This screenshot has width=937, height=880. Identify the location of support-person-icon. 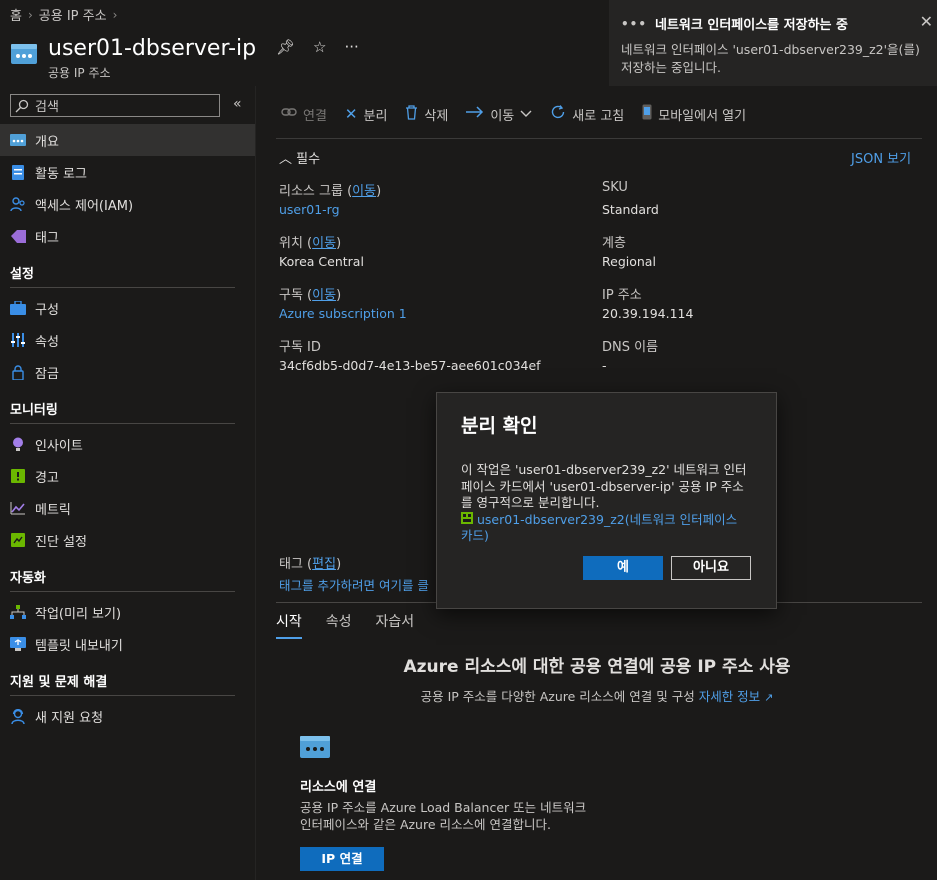
(18, 716).